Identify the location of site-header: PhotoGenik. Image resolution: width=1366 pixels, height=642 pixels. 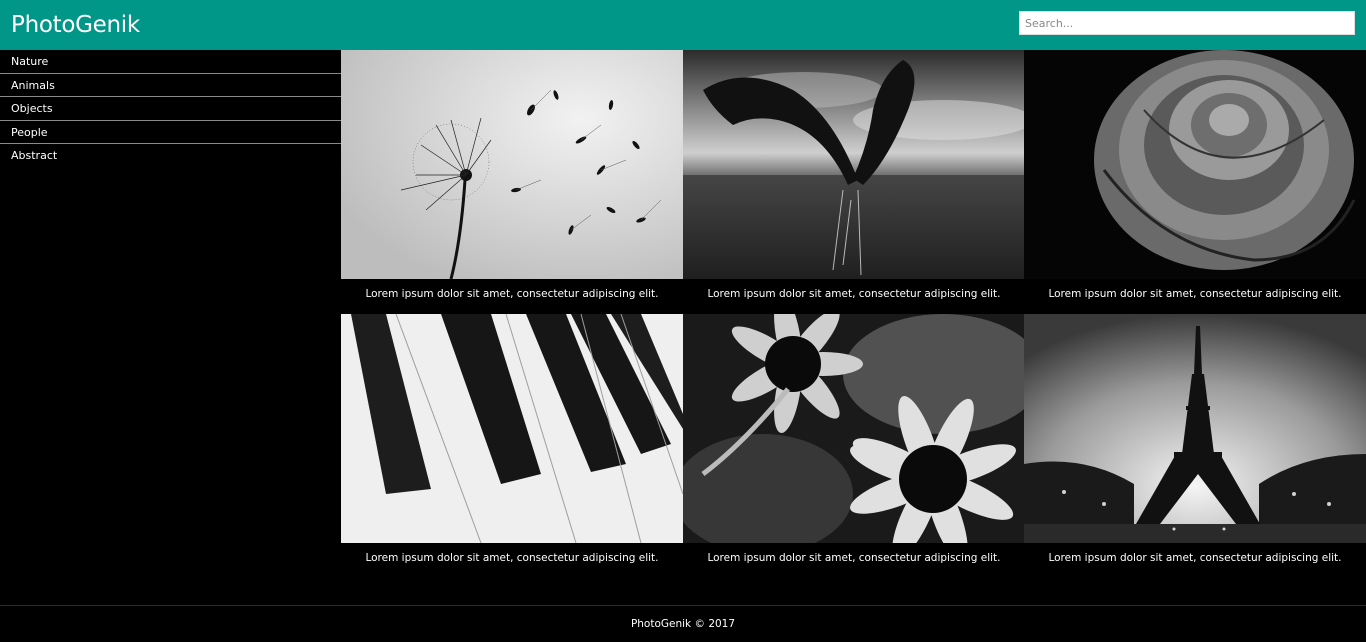
(683, 25).